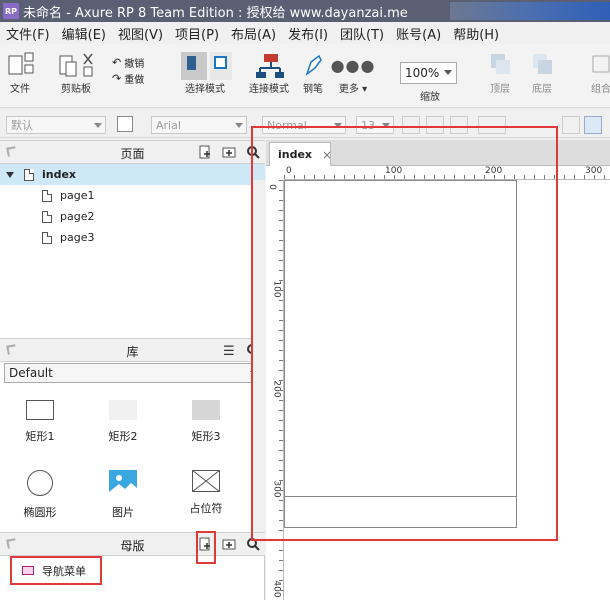  I want to click on font-color-icon, so click(492, 125).